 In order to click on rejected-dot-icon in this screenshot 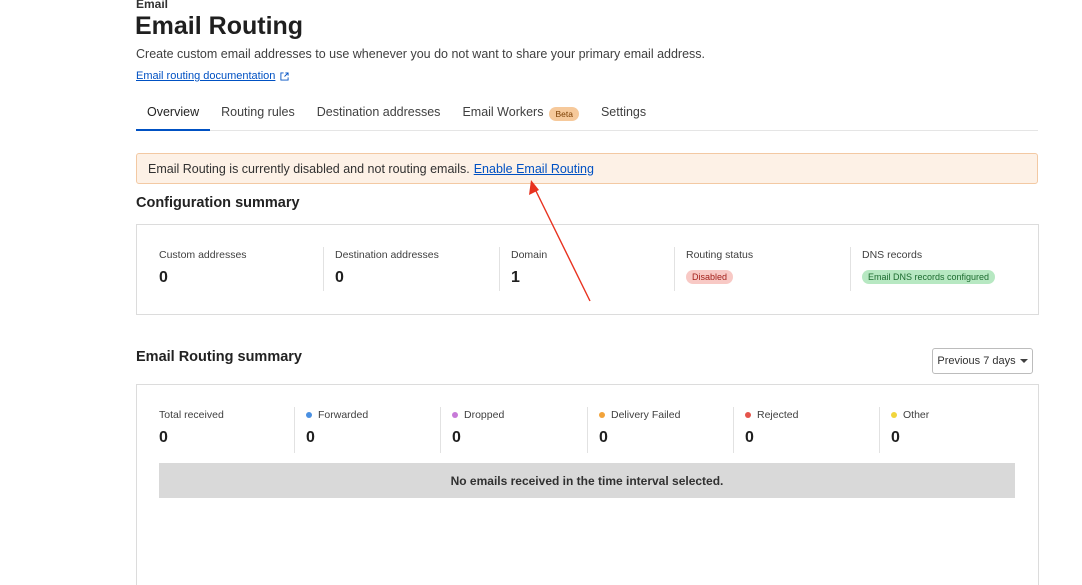, I will do `click(748, 415)`.